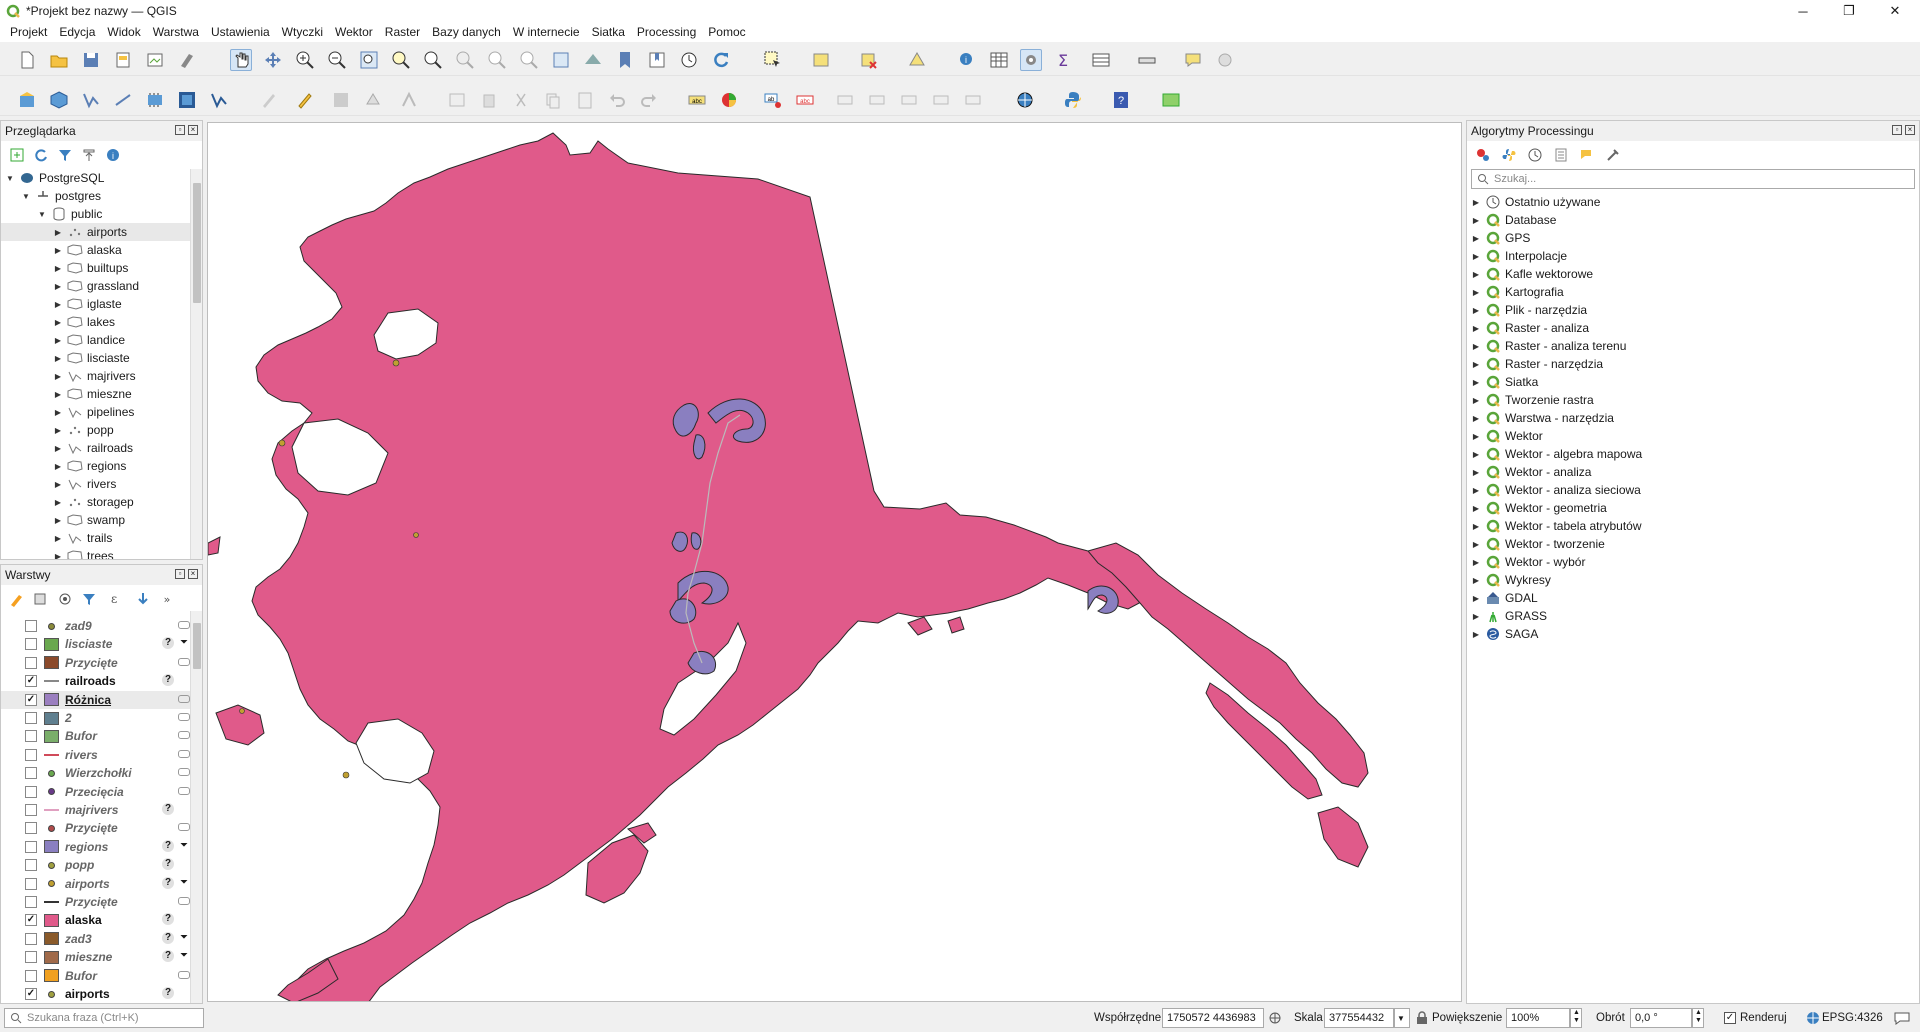 The width and height of the screenshot is (1920, 1032). Describe the element at coordinates (521, 100) in the screenshot. I see `cut-features-icon` at that location.